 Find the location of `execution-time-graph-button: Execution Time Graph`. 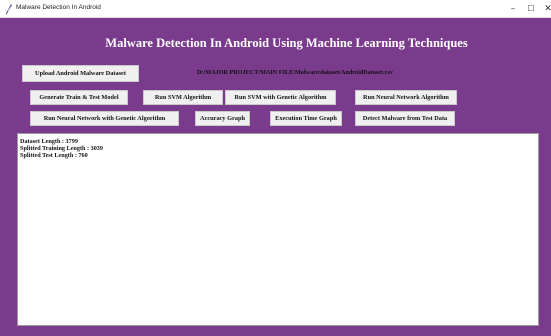

execution-time-graph-button: Execution Time Graph is located at coordinates (306, 118).